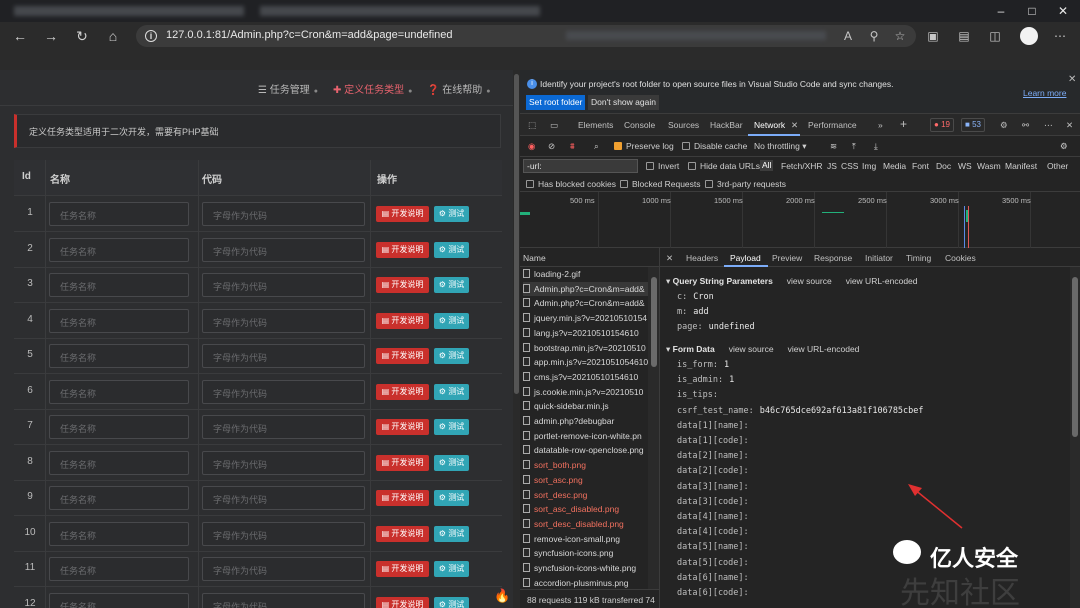  Describe the element at coordinates (1075, 437) in the screenshot. I see `detail-scrollbar` at that location.